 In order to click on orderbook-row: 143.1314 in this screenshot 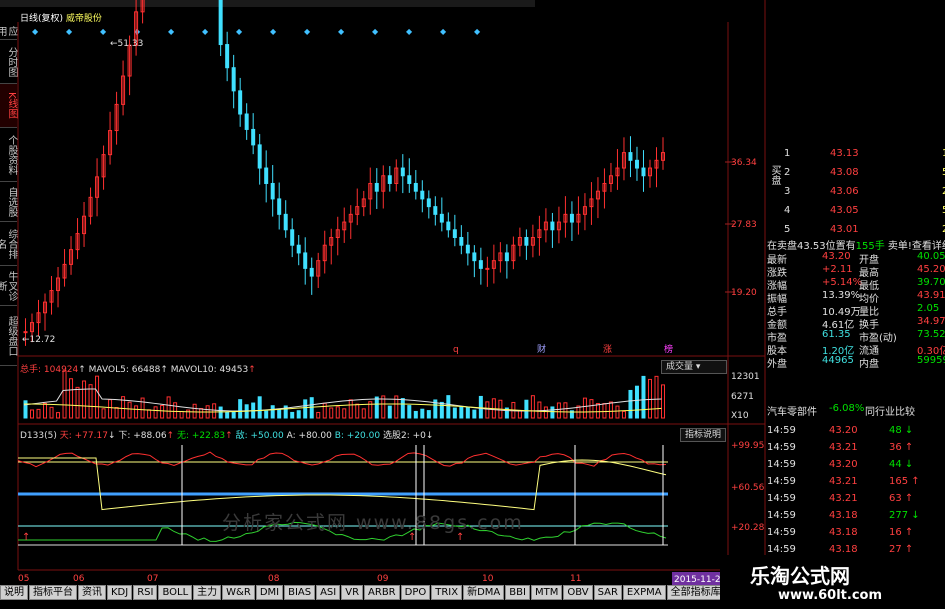, I will do `click(864, 153)`.